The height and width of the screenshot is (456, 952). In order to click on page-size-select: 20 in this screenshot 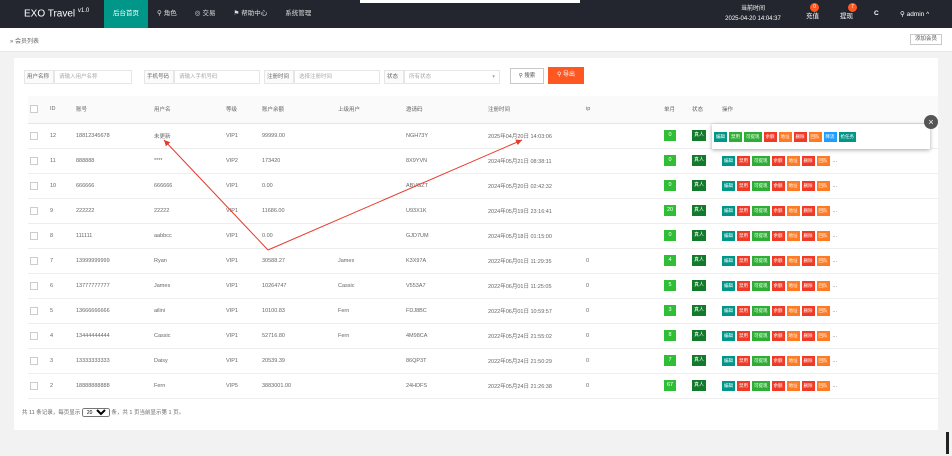, I will do `click(95, 412)`.